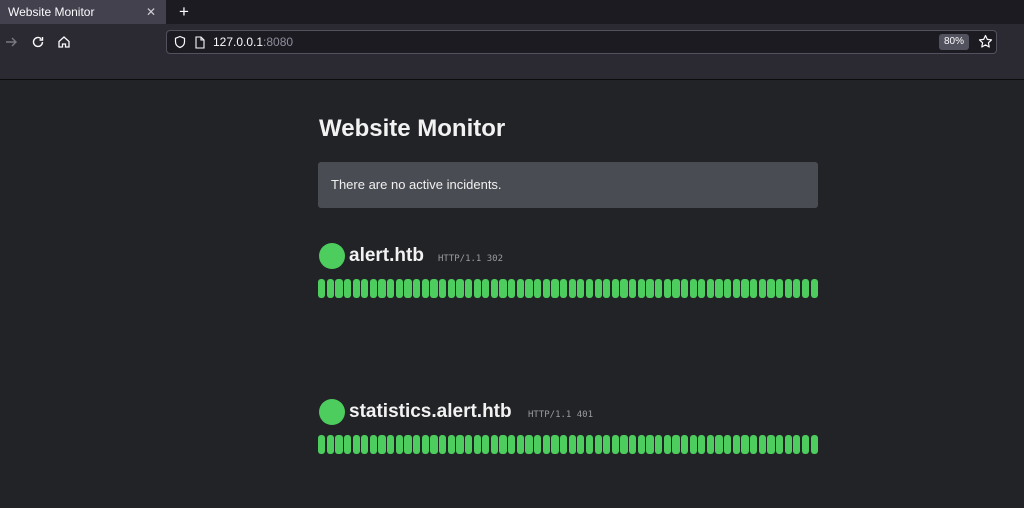 The width and height of the screenshot is (1024, 508). Describe the element at coordinates (184, 12) in the screenshot. I see `new-tab-button: +` at that location.